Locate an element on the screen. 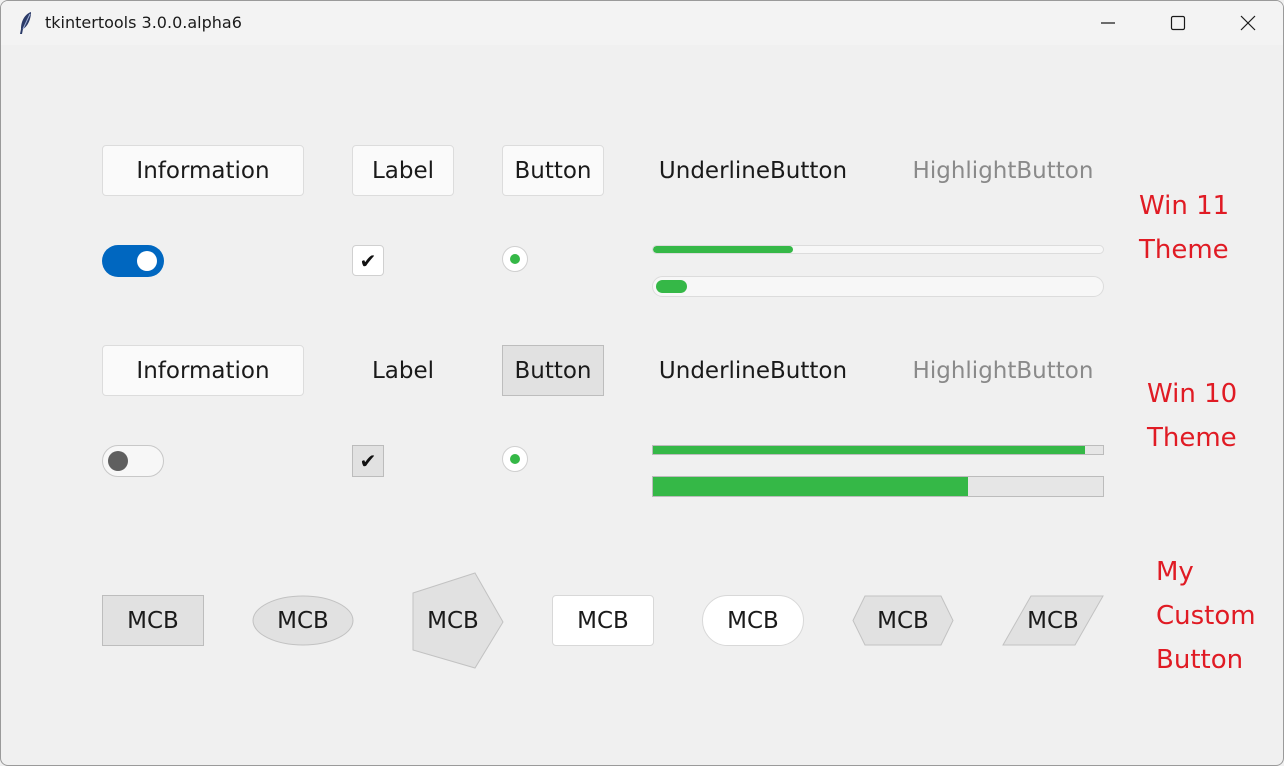 This screenshot has height=766, width=1284. progress-thick-w10-fill is located at coordinates (810, 486).